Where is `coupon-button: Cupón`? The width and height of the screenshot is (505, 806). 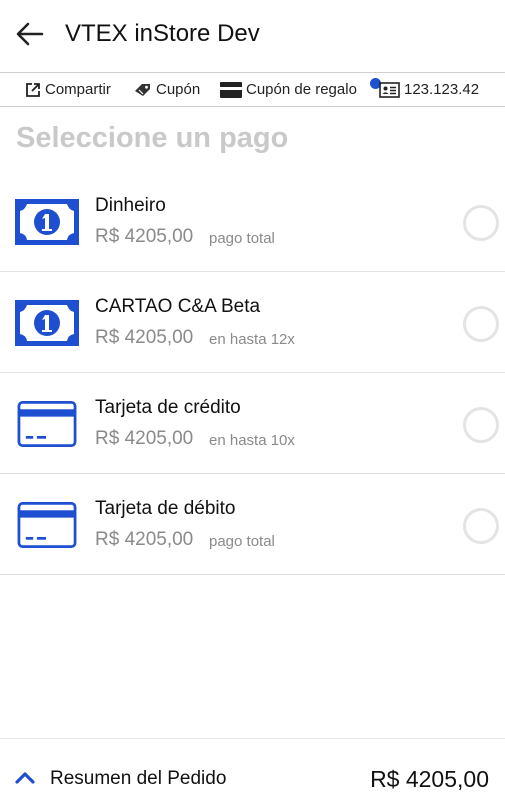
coupon-button: Cupón is located at coordinates (166, 89).